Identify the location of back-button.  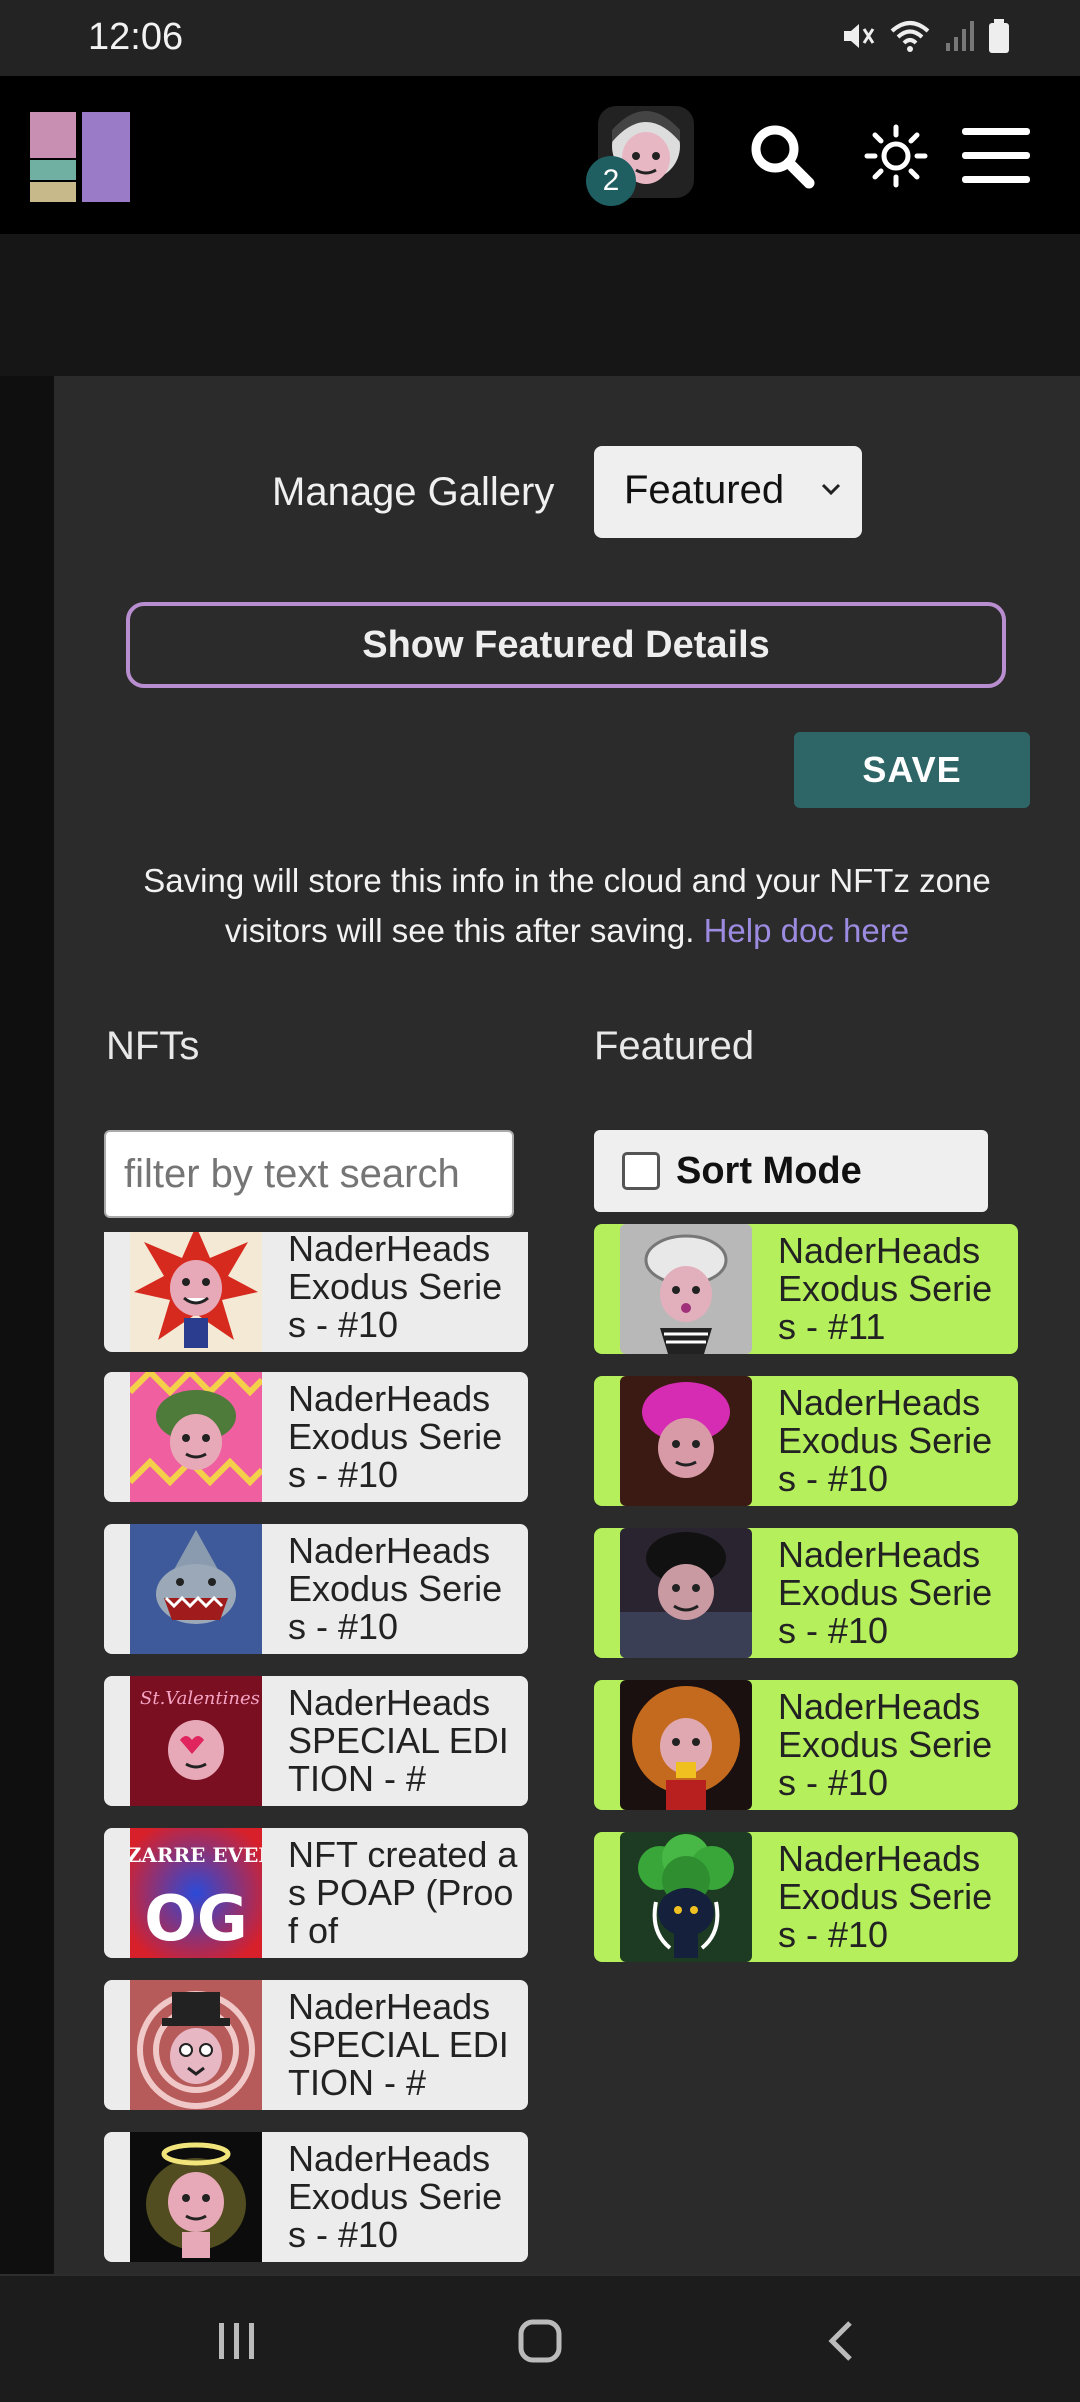
(842, 2341).